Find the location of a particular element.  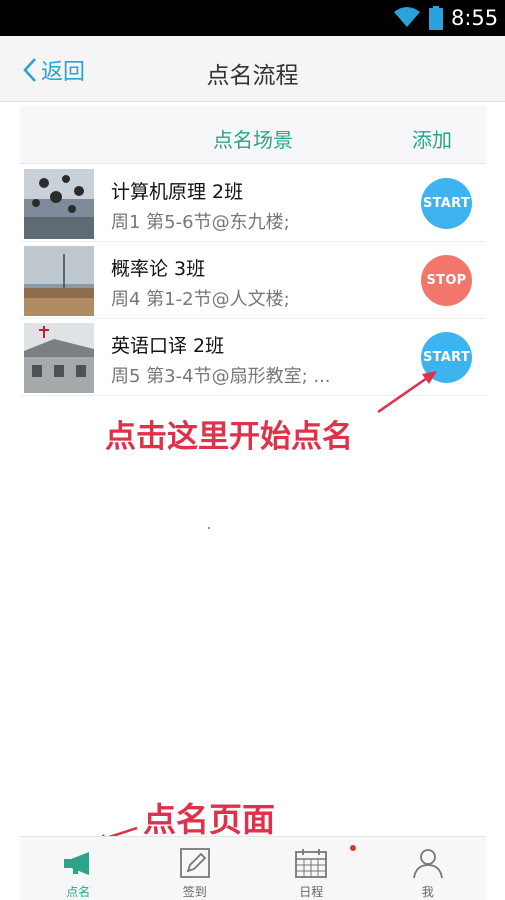

tab-label: 签到 is located at coordinates (194, 892).